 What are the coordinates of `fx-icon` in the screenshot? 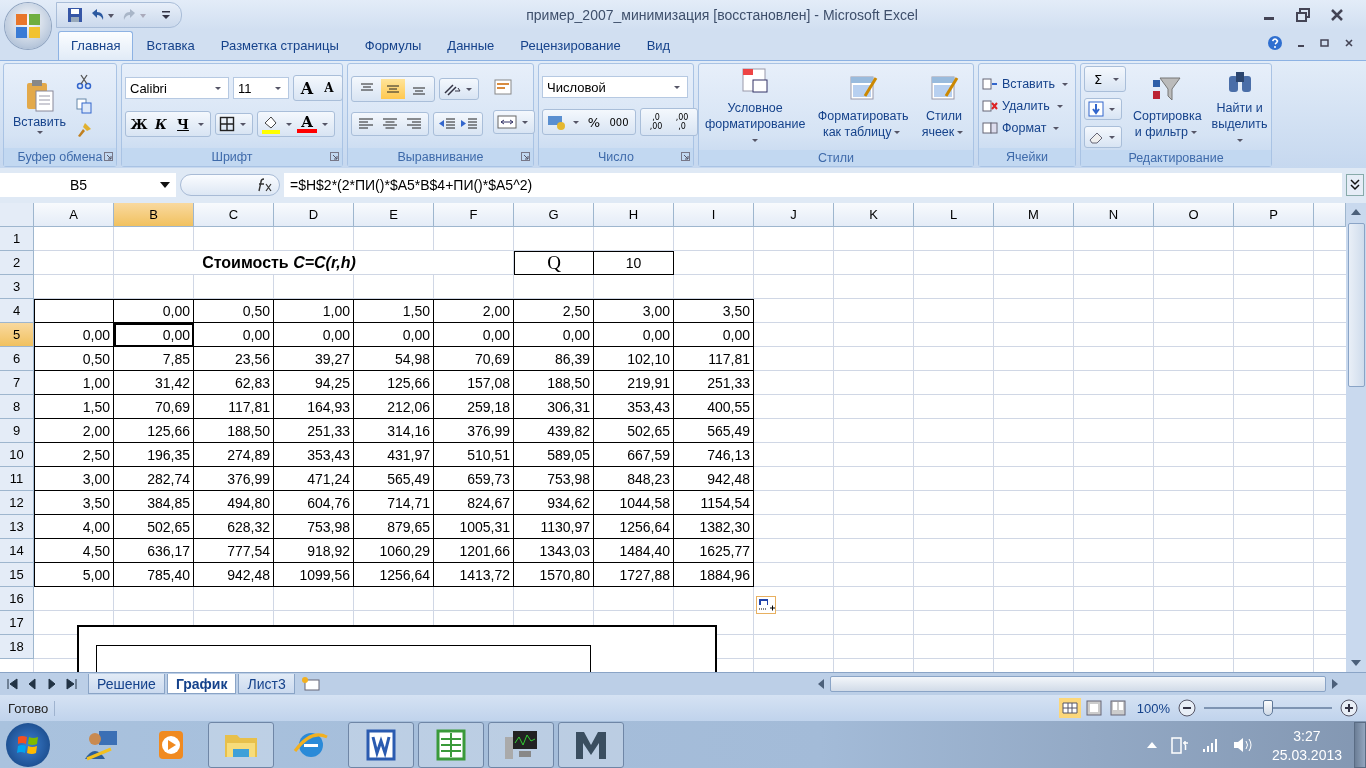 It's located at (265, 184).